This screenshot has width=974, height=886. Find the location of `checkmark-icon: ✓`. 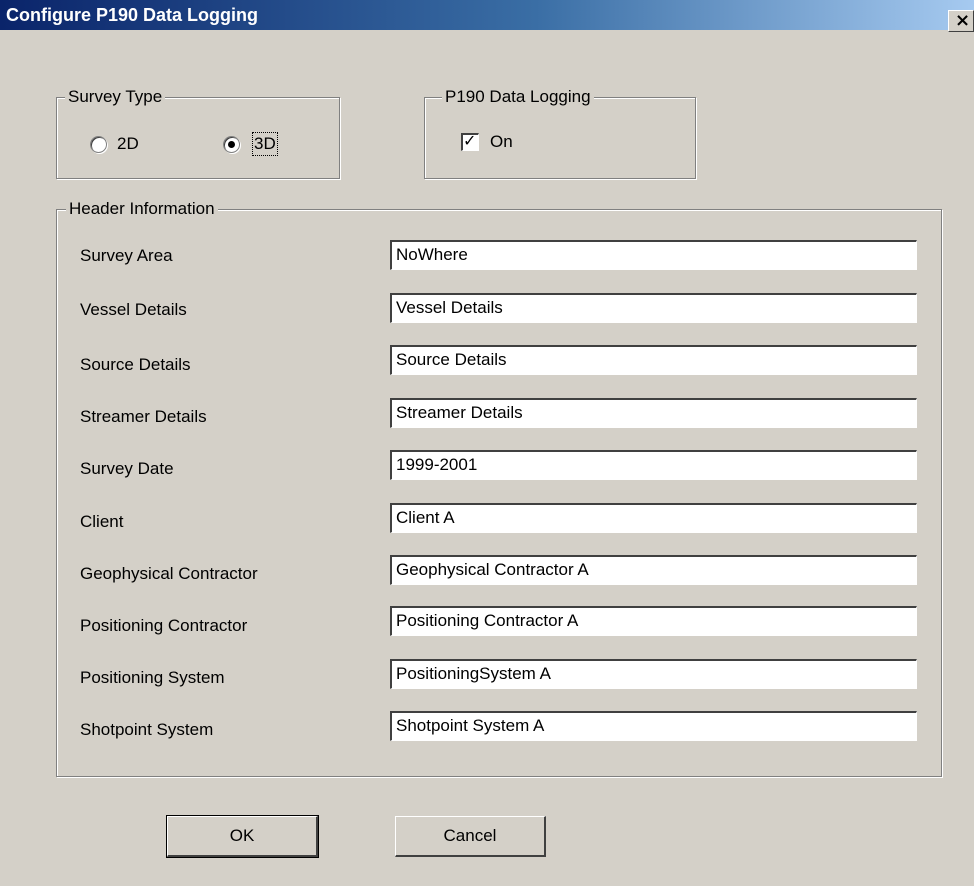

checkmark-icon: ✓ is located at coordinates (470, 140).